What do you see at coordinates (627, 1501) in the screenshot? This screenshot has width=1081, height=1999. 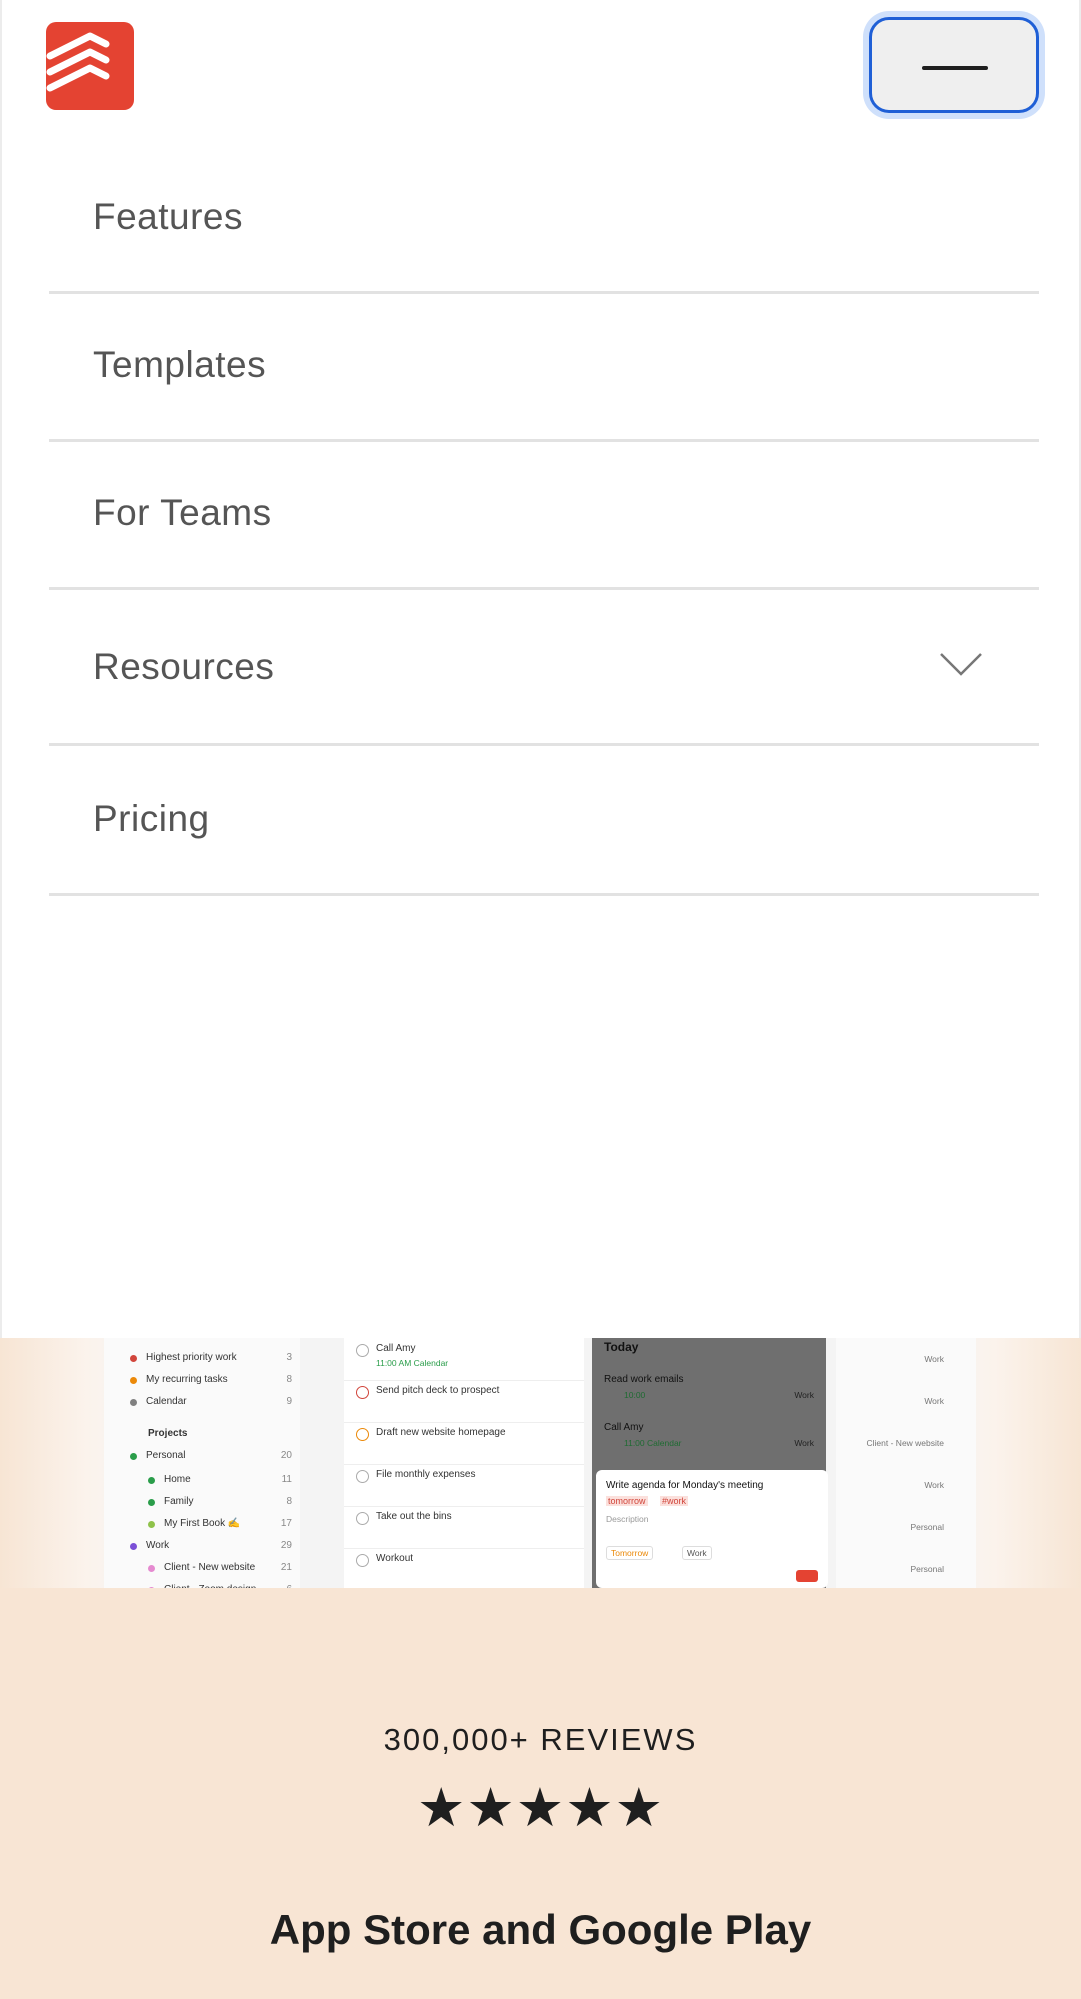 I see `quick-add-tag: tomorrow` at bounding box center [627, 1501].